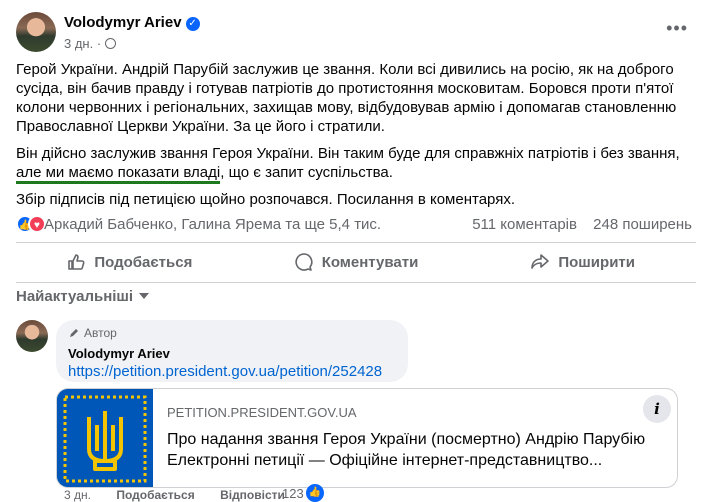 The image size is (709, 502). I want to click on share-button-label: Поширити, so click(596, 262).